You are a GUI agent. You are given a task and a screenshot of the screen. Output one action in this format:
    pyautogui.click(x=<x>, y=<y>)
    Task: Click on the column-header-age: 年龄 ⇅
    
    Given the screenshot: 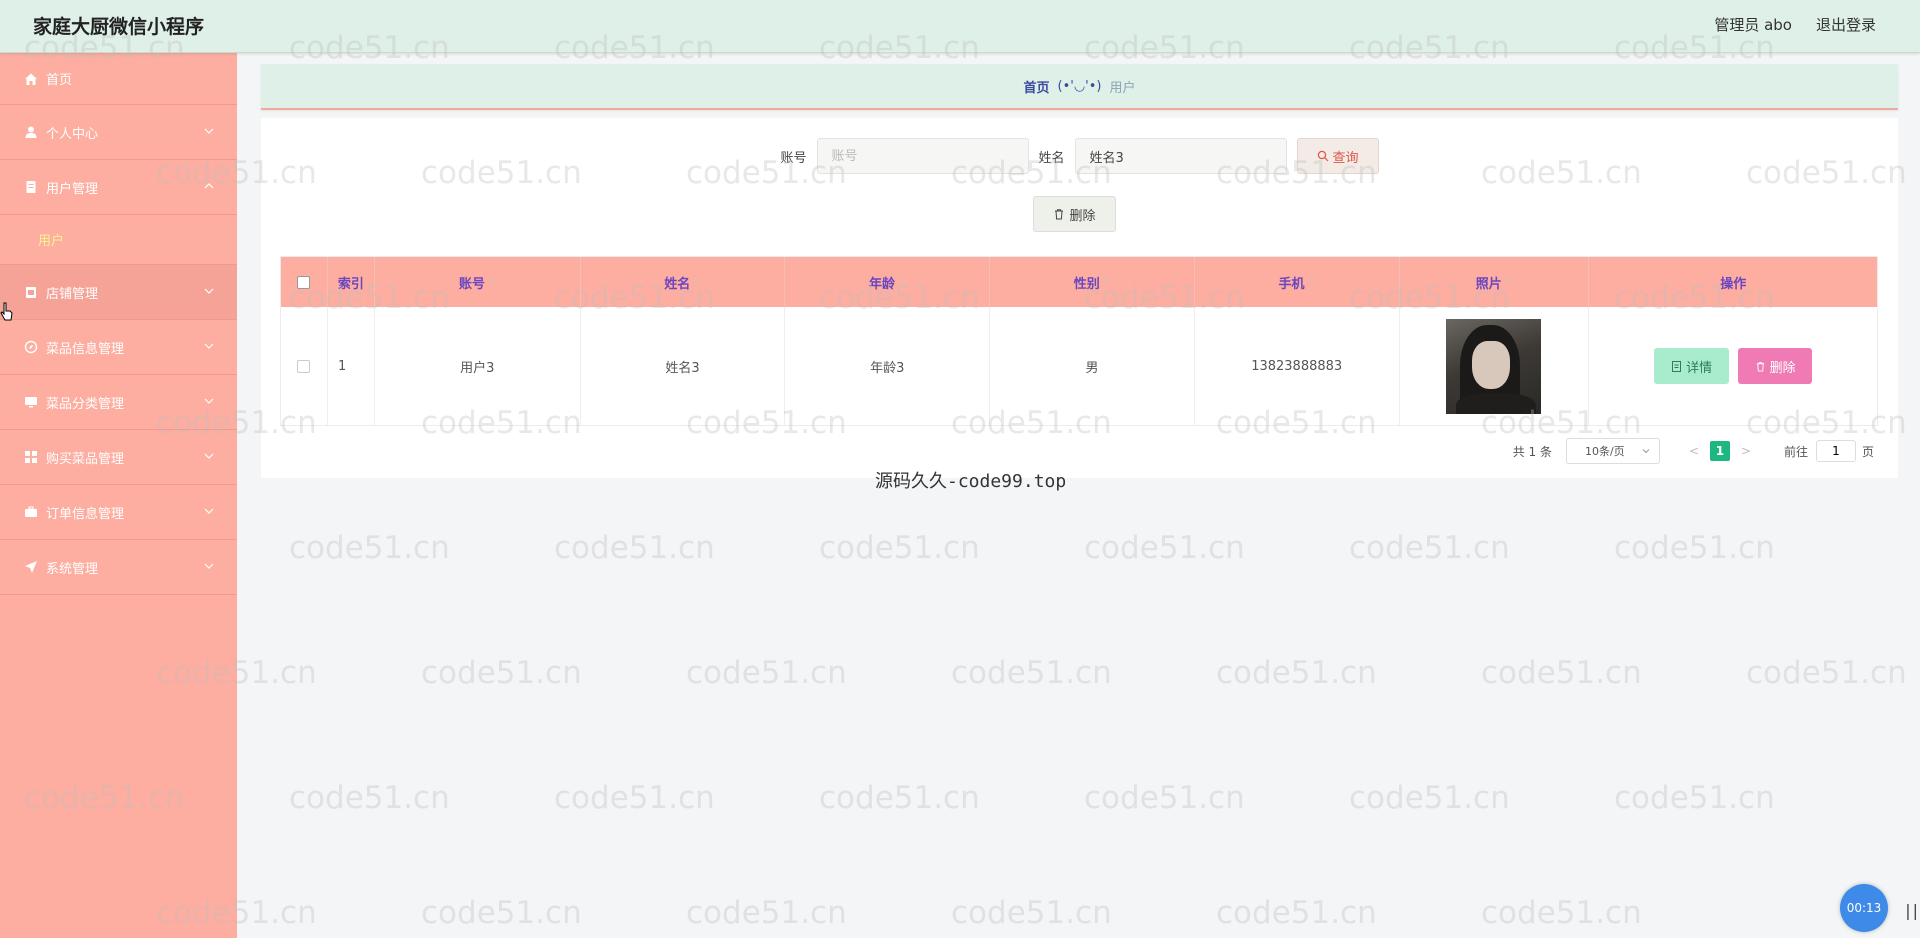 What is the action you would take?
    pyautogui.click(x=888, y=282)
    